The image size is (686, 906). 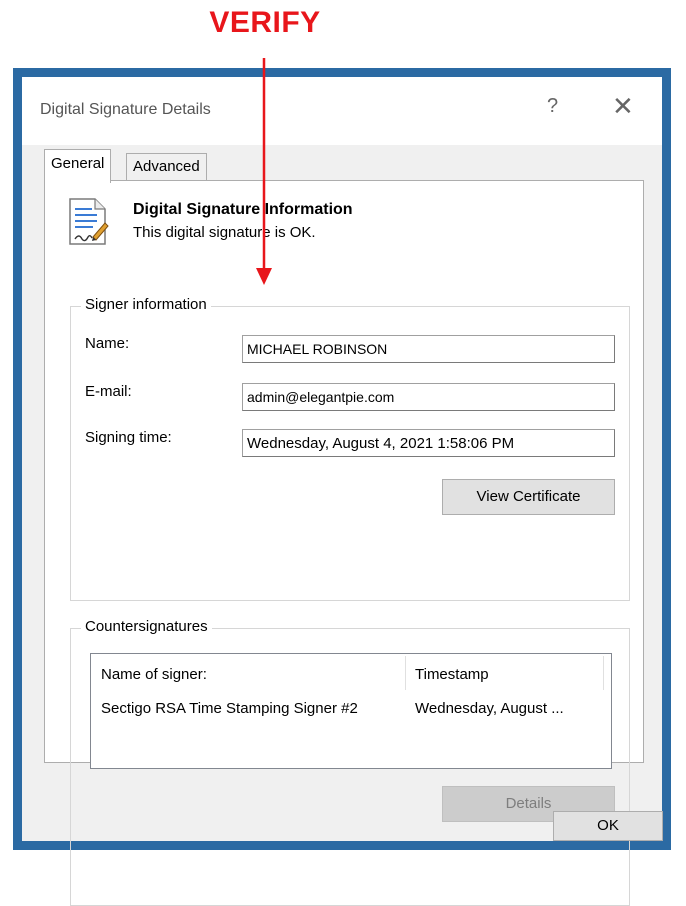 What do you see at coordinates (428, 443) in the screenshot?
I see `signing-time-field: Wednesday, August 4, 2021 1:58:06 PM` at bounding box center [428, 443].